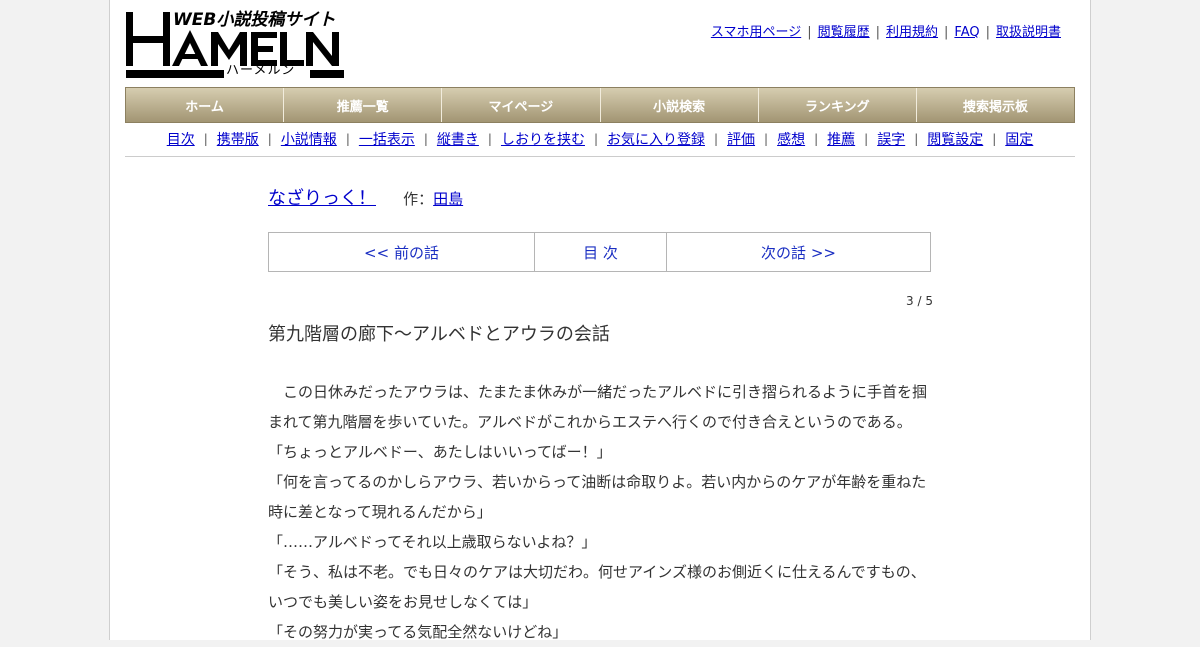 The height and width of the screenshot is (647, 1200). What do you see at coordinates (791, 139) in the screenshot?
I see `subnav-comments: 感想` at bounding box center [791, 139].